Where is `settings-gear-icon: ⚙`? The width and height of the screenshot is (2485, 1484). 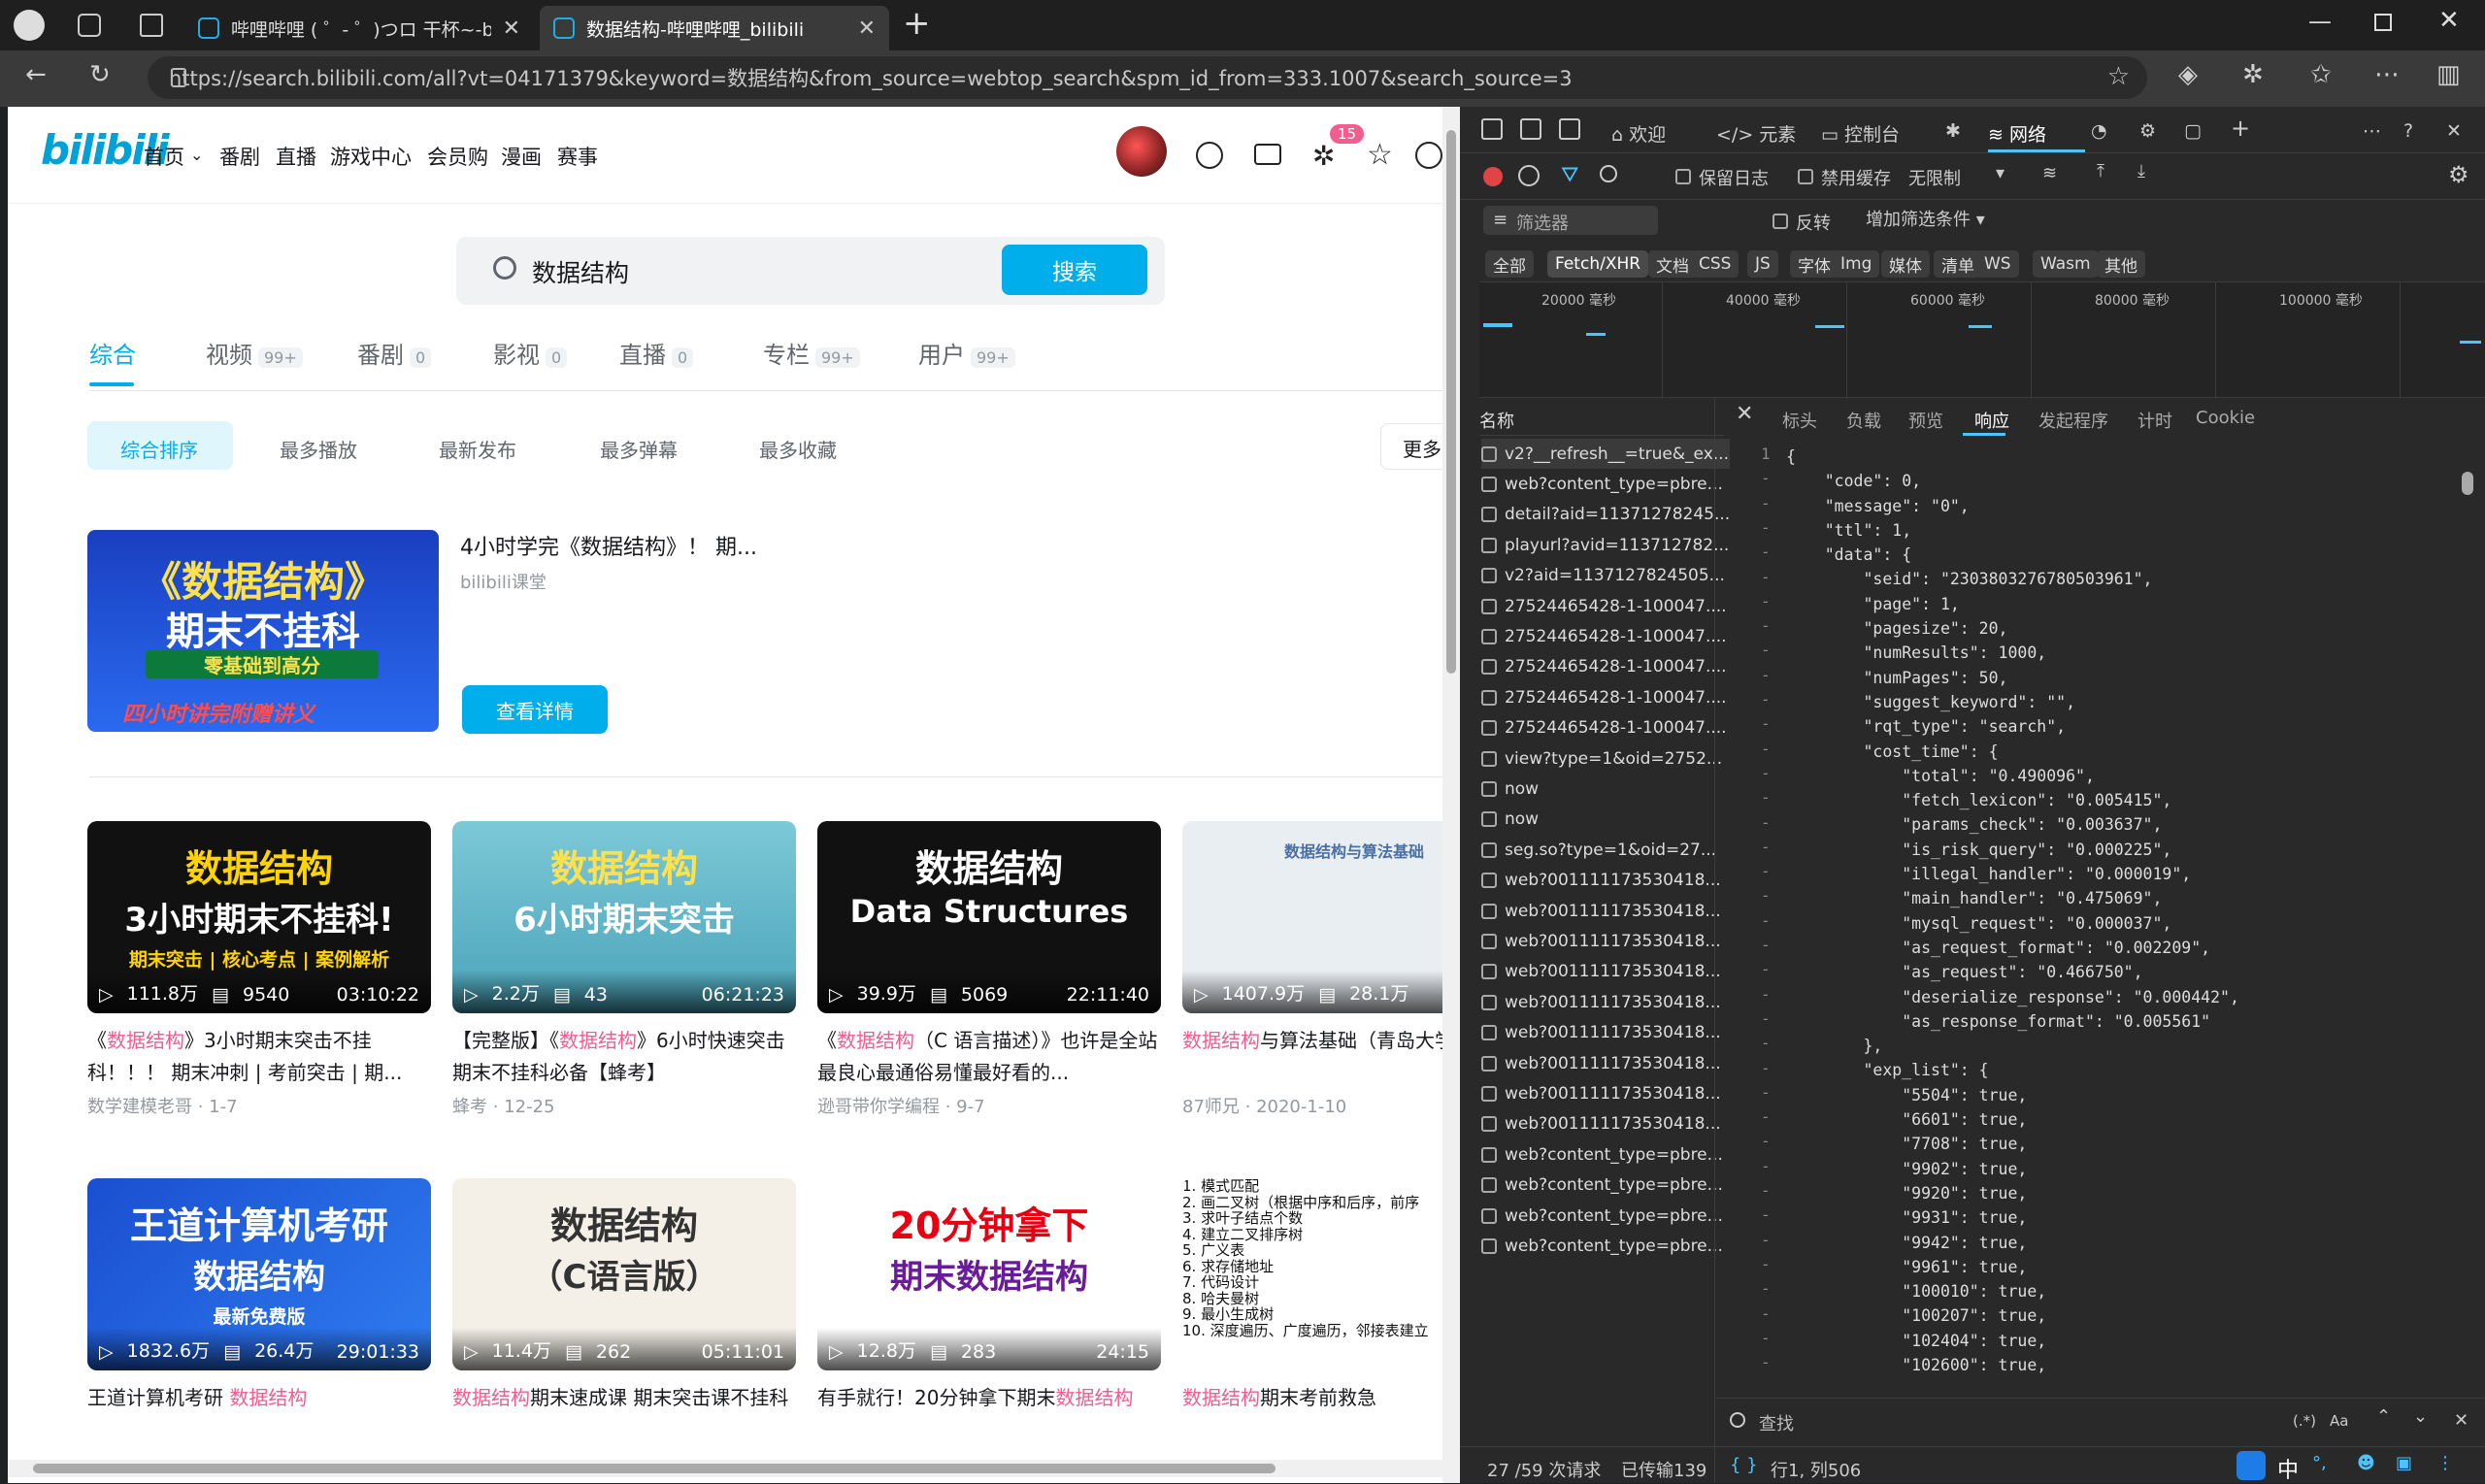 settings-gear-icon: ⚙ is located at coordinates (2458, 174).